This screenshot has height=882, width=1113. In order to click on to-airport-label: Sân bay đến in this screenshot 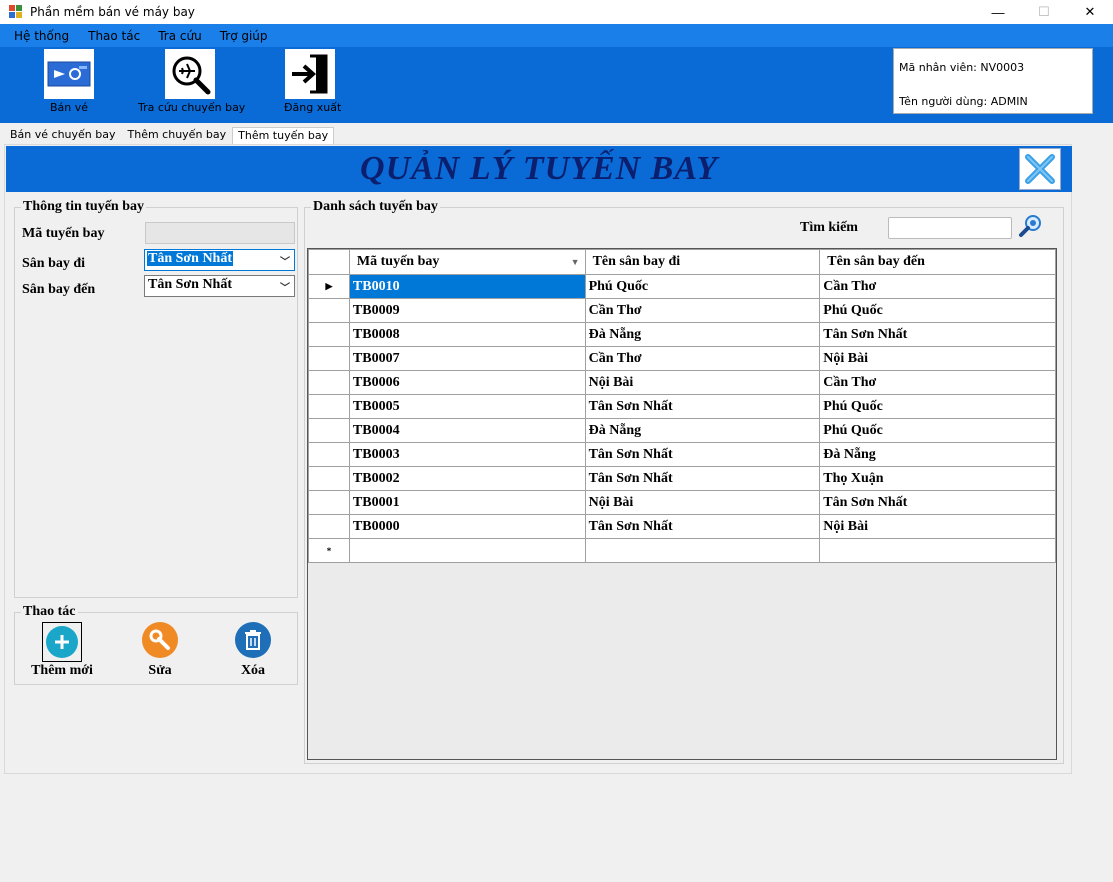, I will do `click(59, 289)`.